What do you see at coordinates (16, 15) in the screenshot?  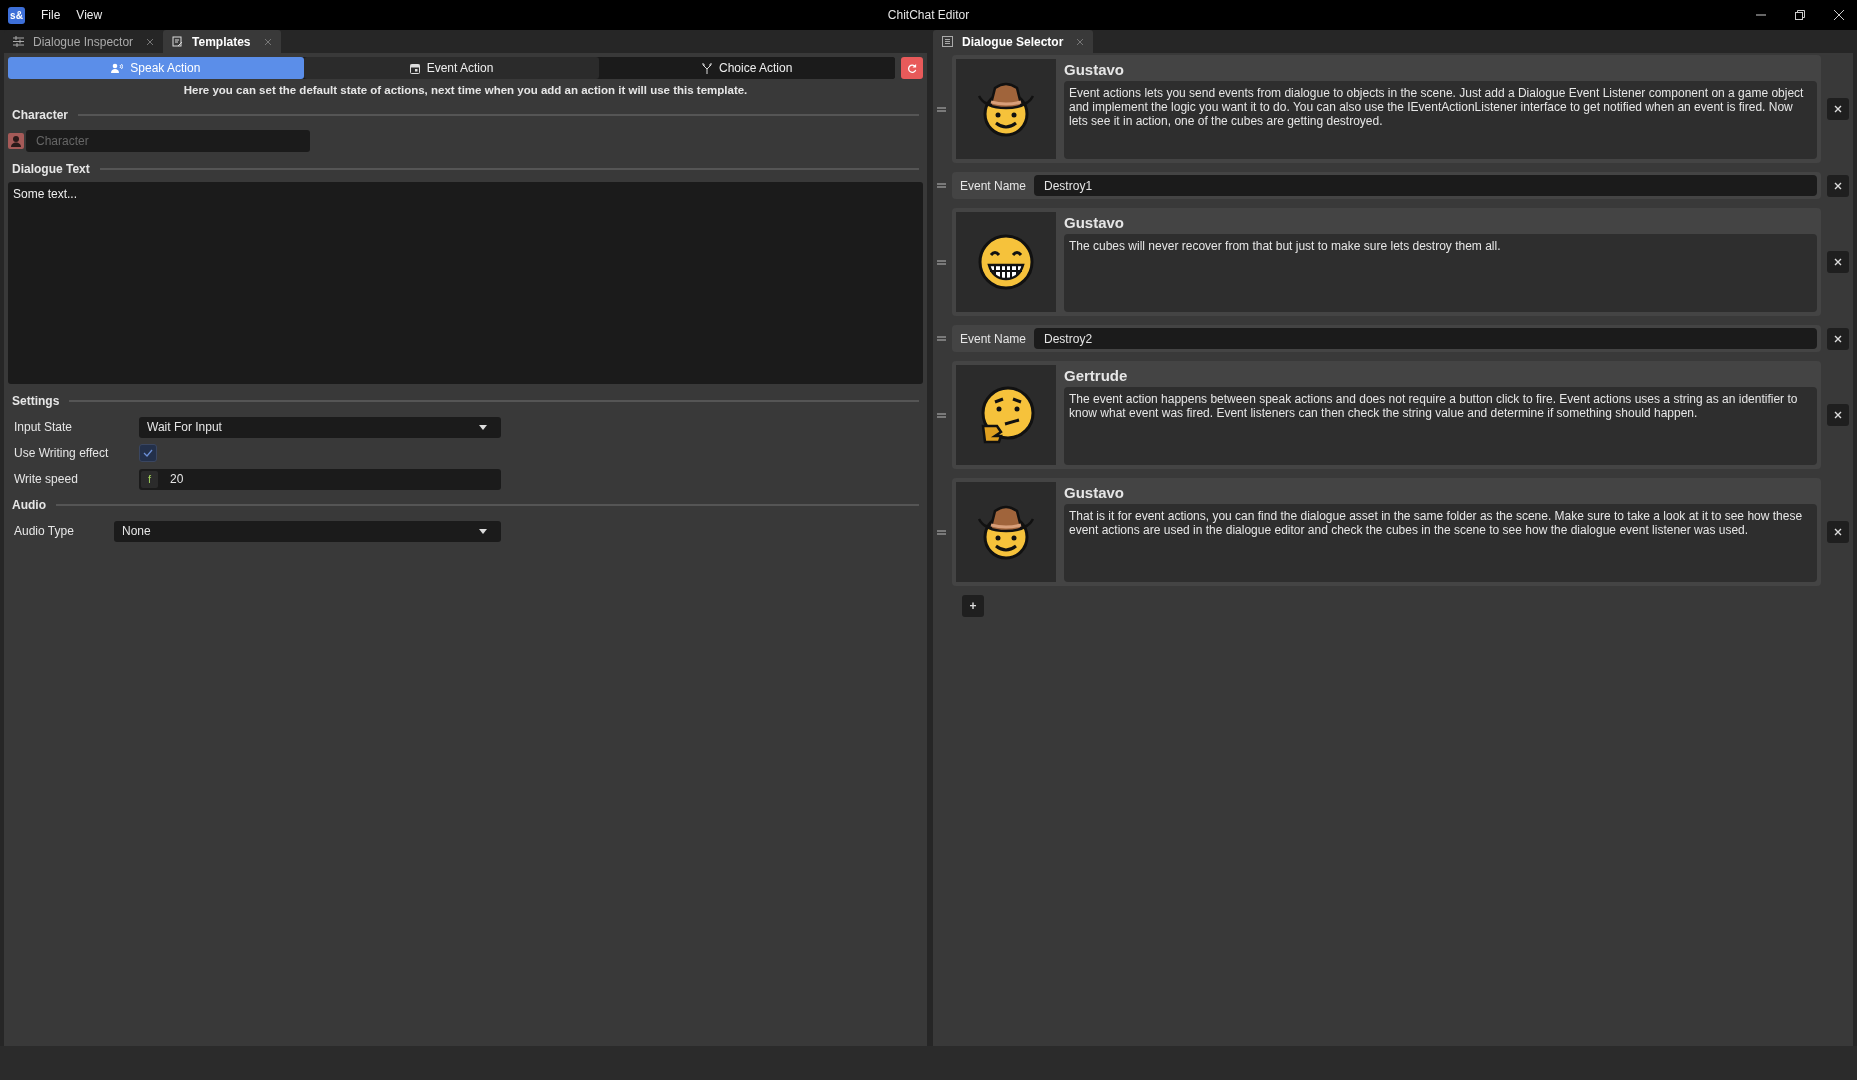 I see `app-logo: s&` at bounding box center [16, 15].